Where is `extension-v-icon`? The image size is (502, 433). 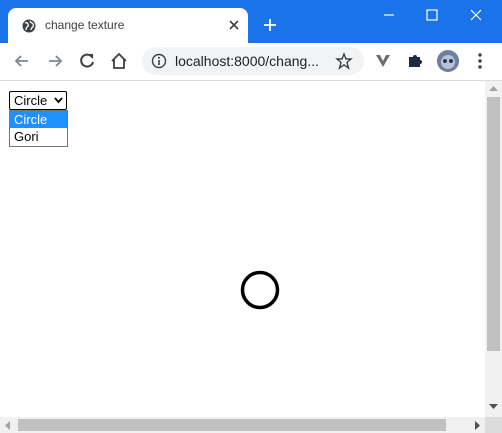
extension-v-icon is located at coordinates (383, 61).